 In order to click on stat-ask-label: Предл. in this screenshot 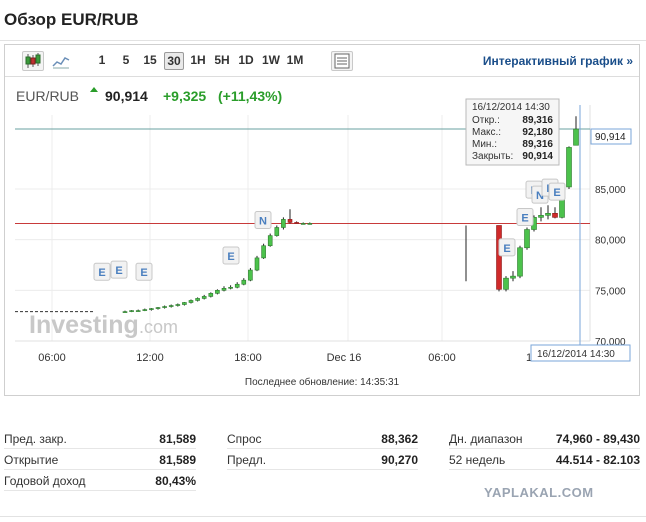, I will do `click(247, 460)`.